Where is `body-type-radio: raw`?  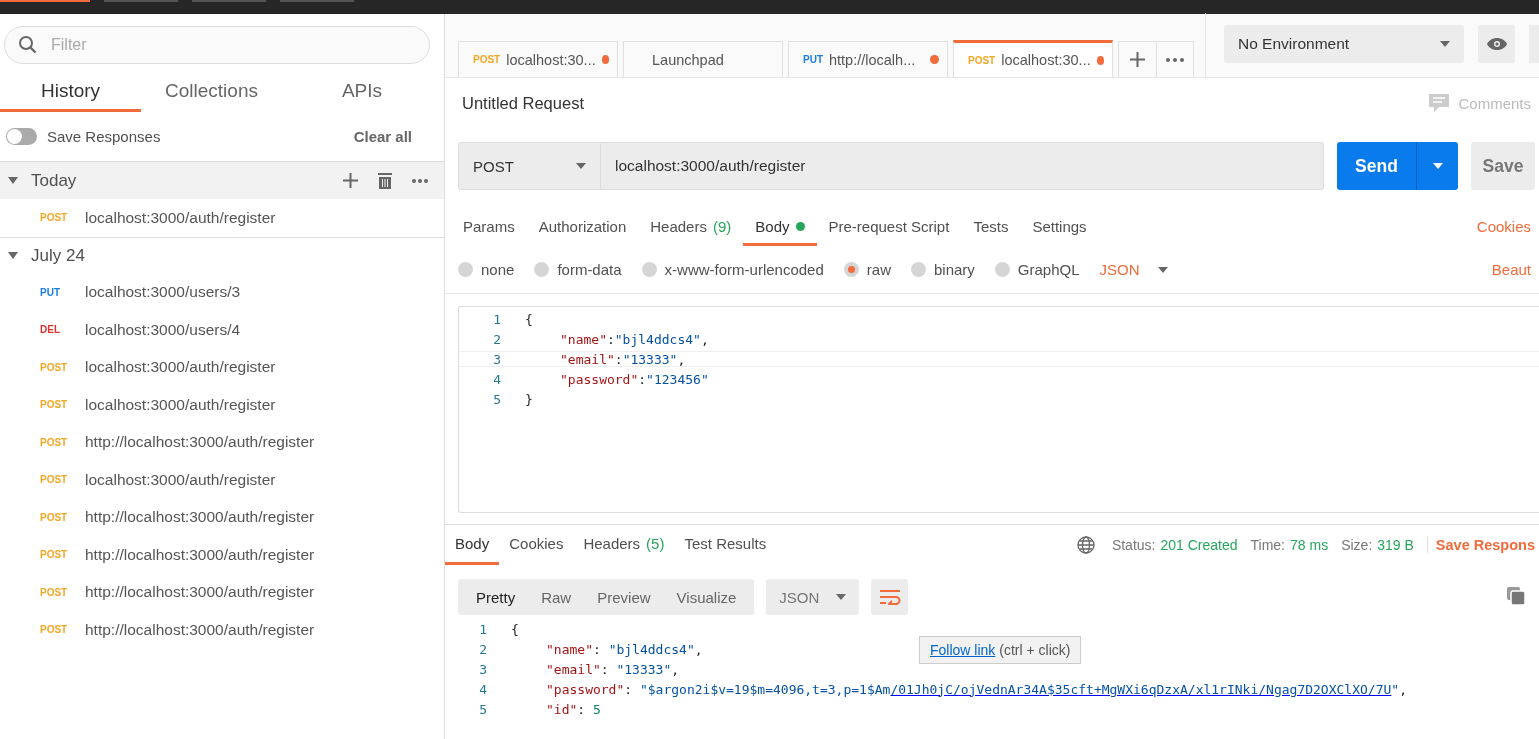 body-type-radio: raw is located at coordinates (867, 269).